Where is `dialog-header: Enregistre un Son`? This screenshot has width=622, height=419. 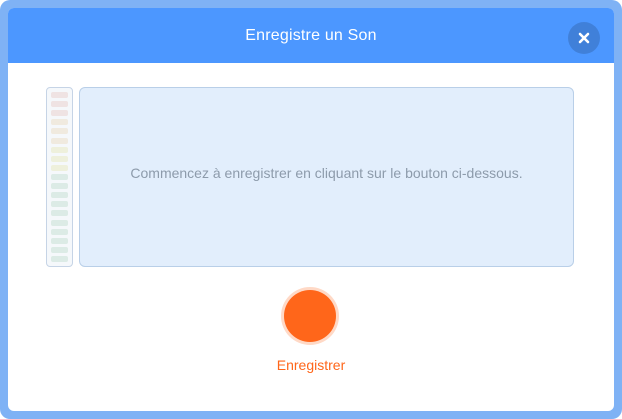
dialog-header: Enregistre un Son is located at coordinates (311, 35).